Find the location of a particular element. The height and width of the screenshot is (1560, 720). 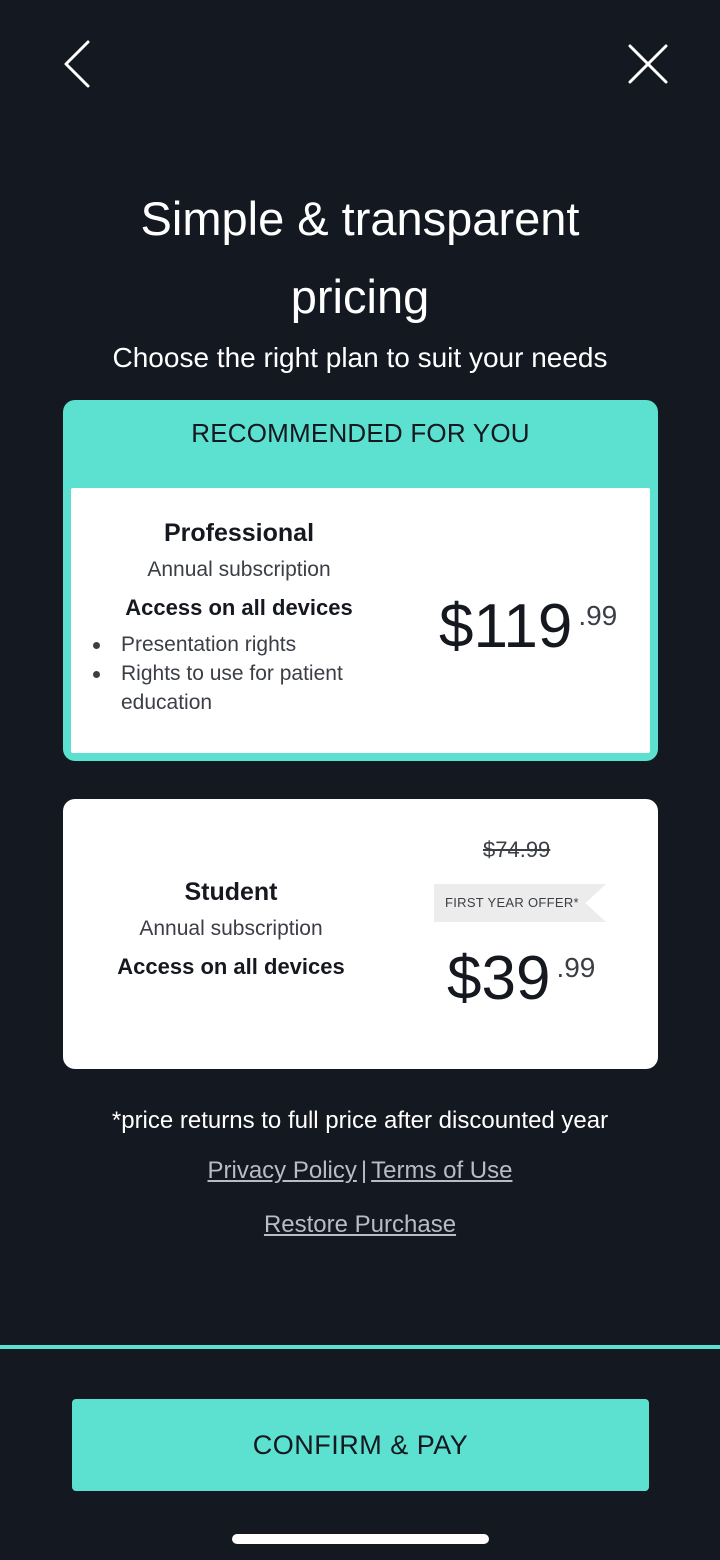

page-title: Simple & transparent pricing is located at coordinates (360, 258).